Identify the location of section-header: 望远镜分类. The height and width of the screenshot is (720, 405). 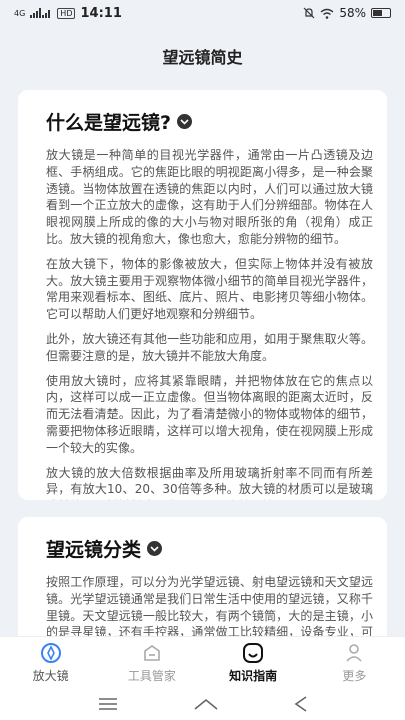
(209, 548).